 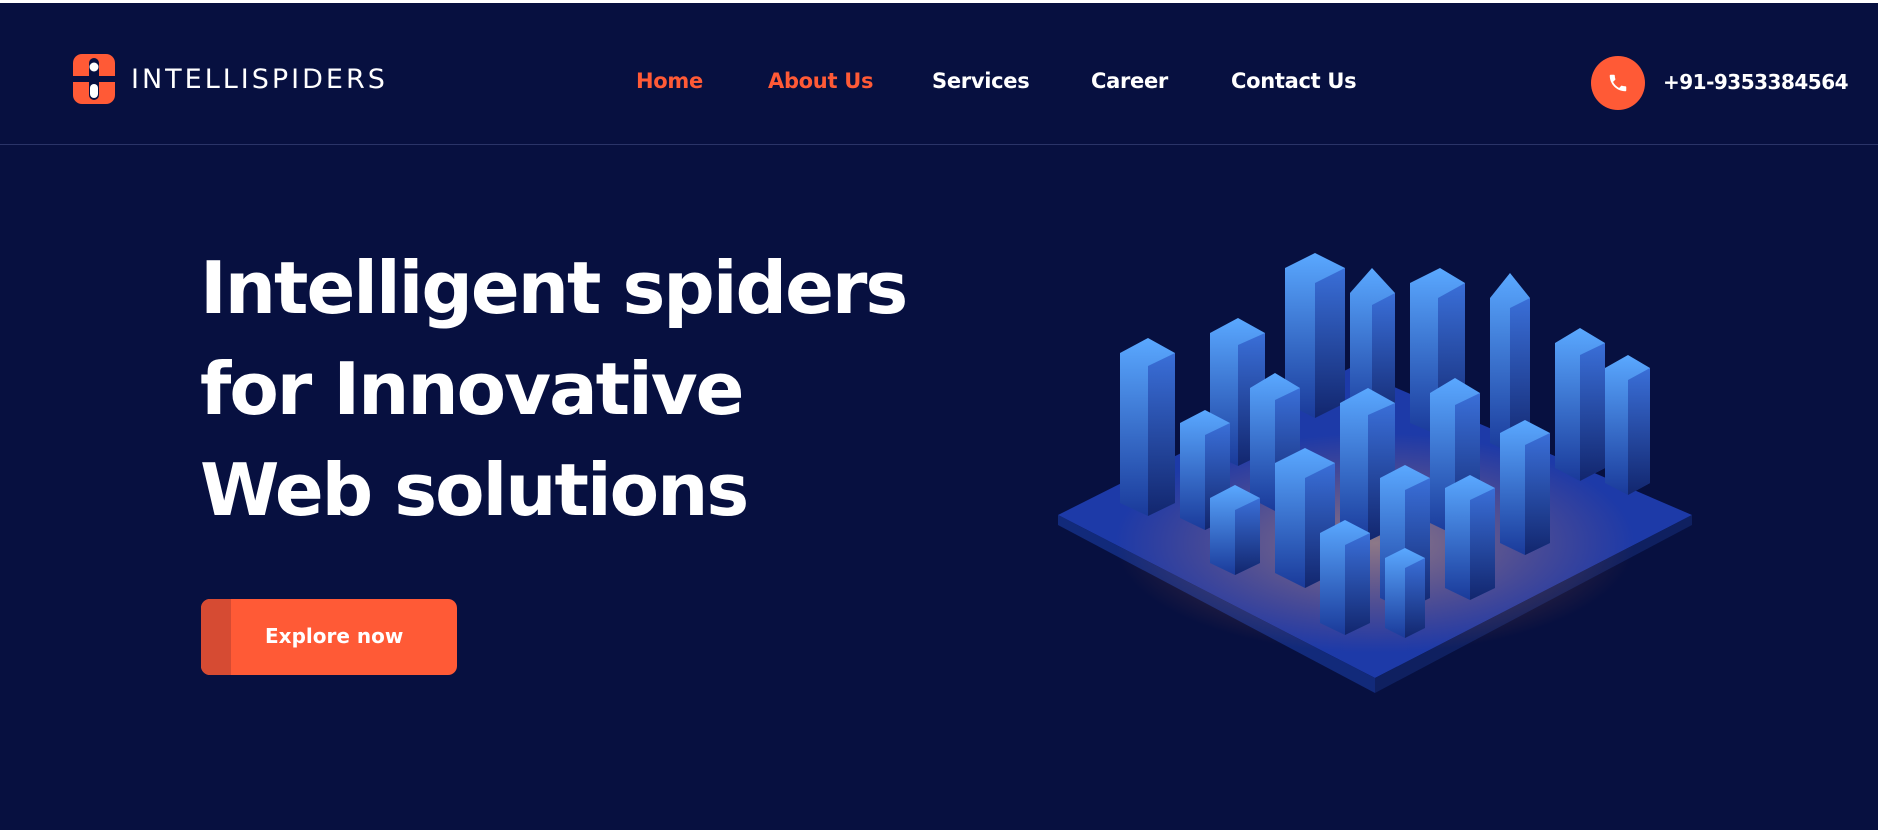 What do you see at coordinates (820, 81) in the screenshot?
I see `nav-about-us: About Us` at bounding box center [820, 81].